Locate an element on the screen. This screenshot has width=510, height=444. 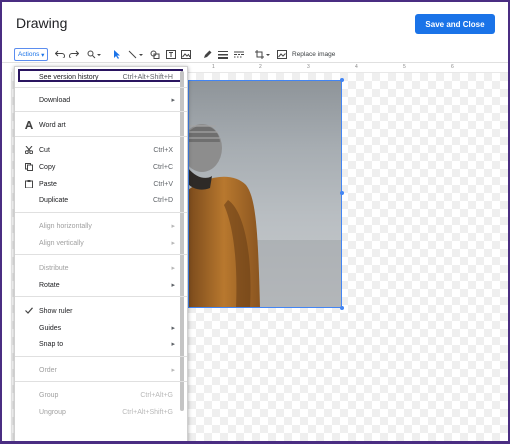
menu-item-word-art: Word art is located at coordinates (101, 126).